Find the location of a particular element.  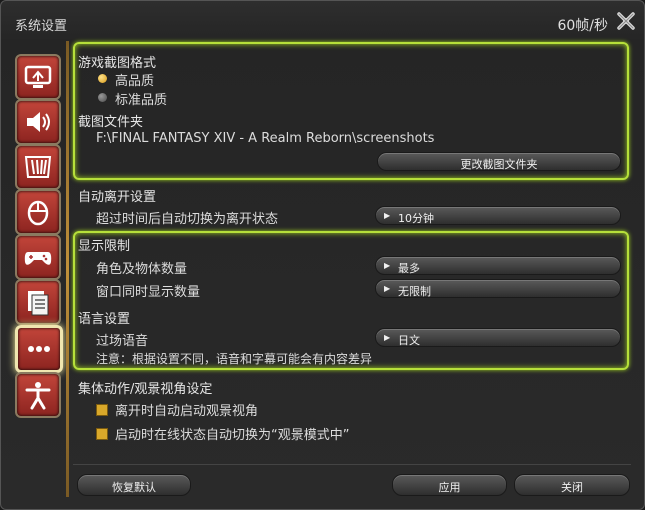

display-limit-heading: 显示限制 is located at coordinates (104, 246).